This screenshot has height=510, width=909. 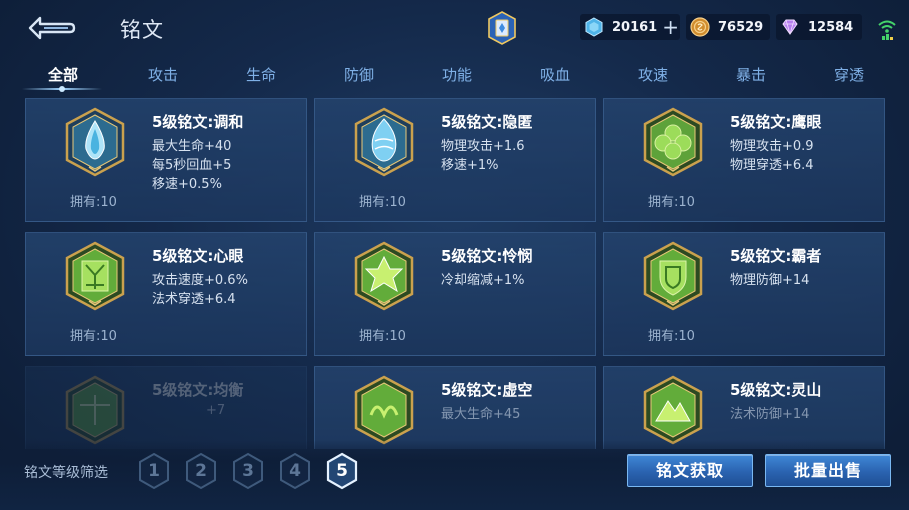 I want to click on obtain-inscription-button: 铭文获取, so click(x=690, y=470).